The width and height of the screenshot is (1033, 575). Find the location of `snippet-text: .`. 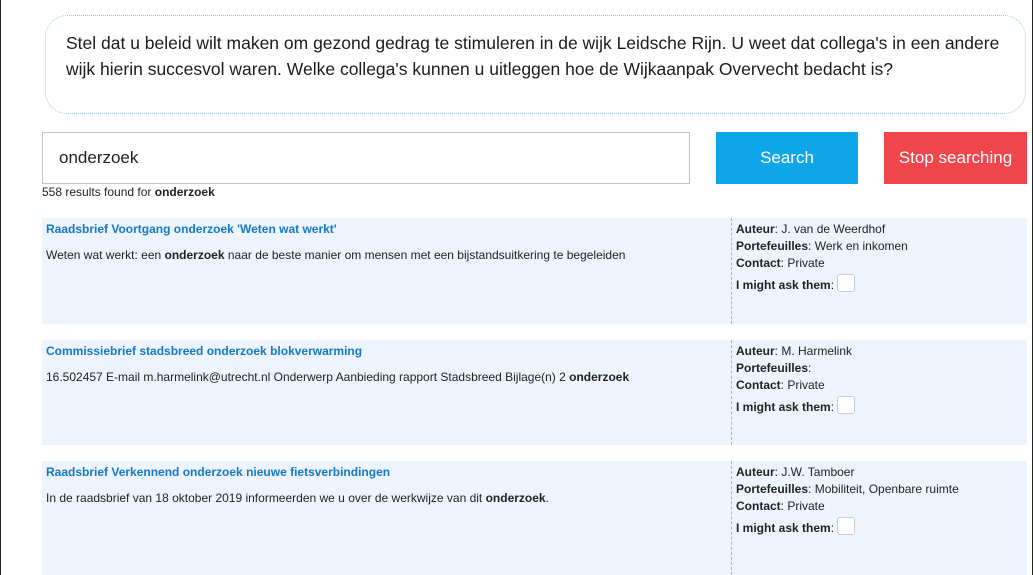

snippet-text: . is located at coordinates (547, 498).